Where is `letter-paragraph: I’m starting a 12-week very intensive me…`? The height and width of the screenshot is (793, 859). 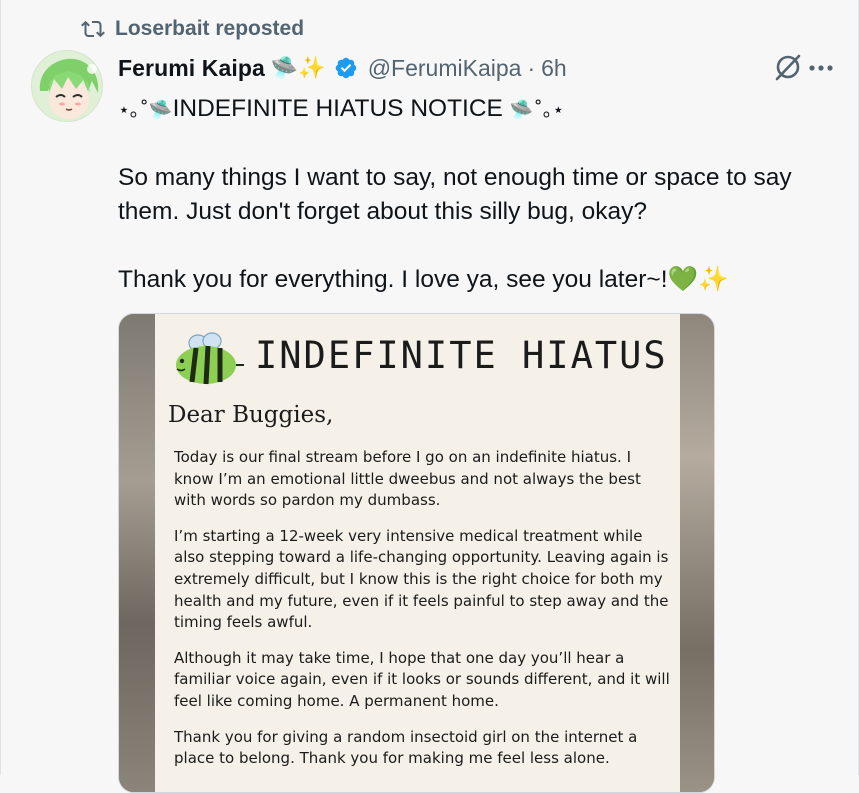 letter-paragraph: I’m starting a 12-week very intensive me… is located at coordinates (421, 579).